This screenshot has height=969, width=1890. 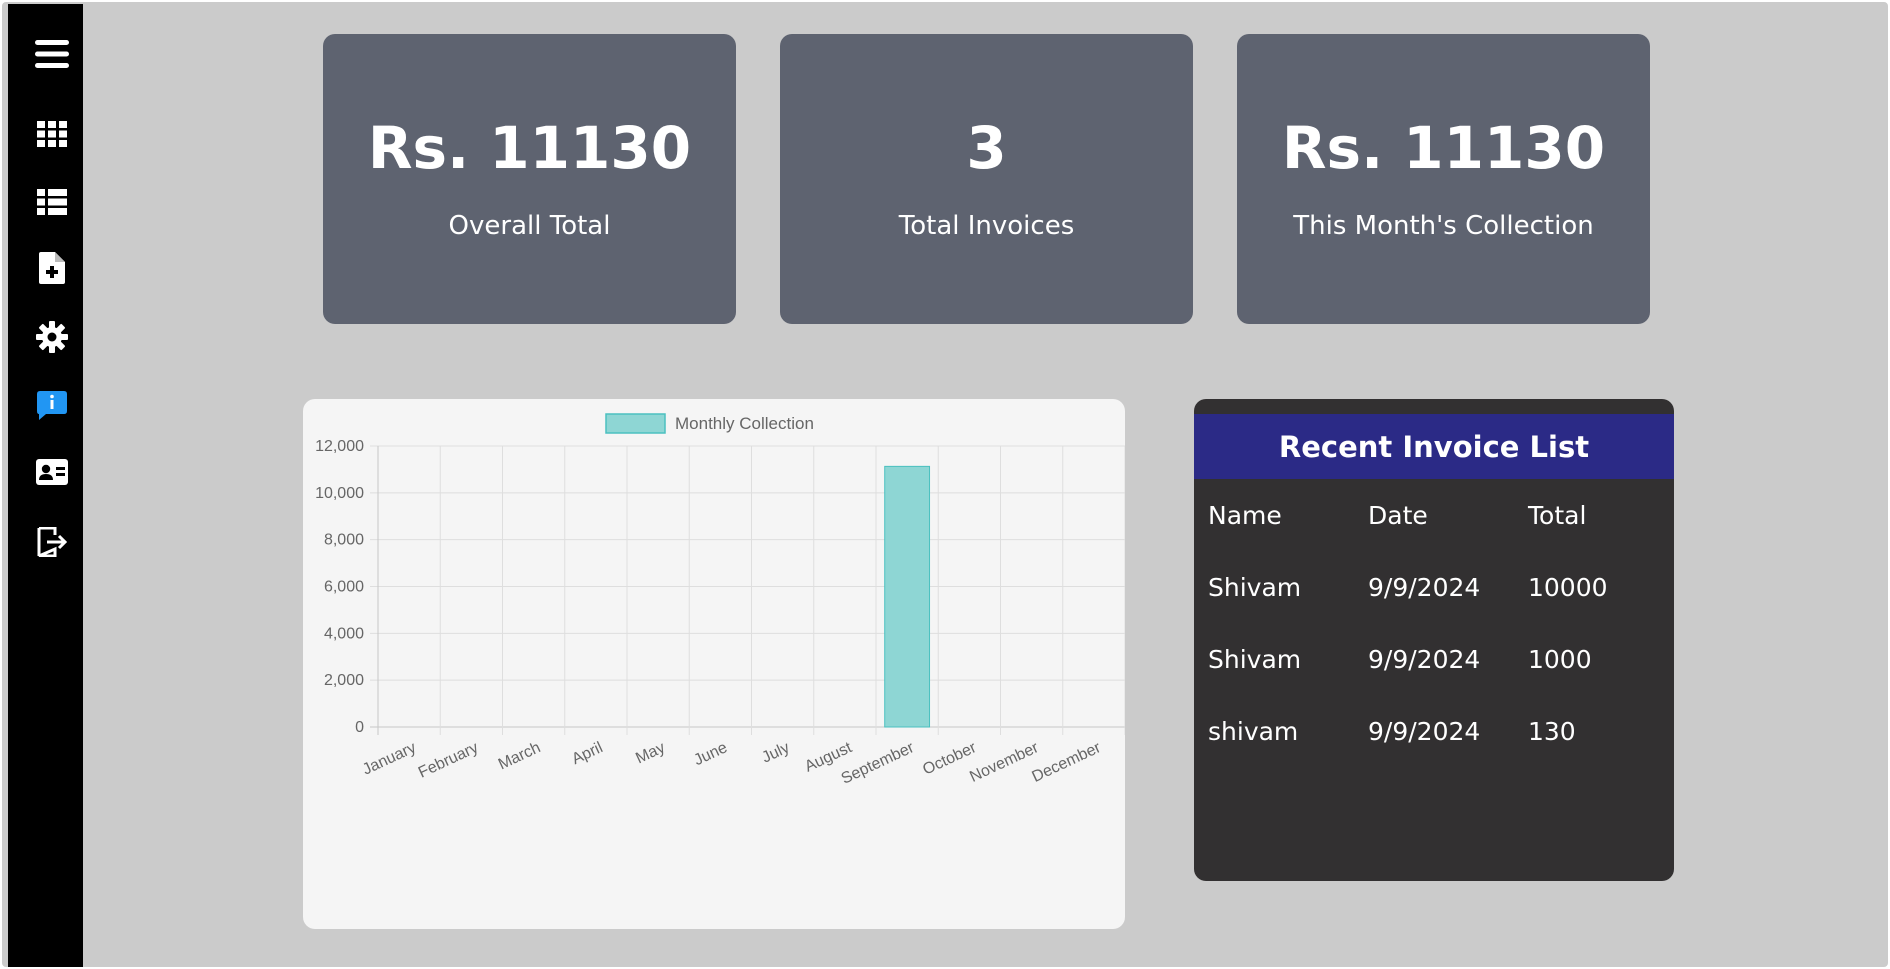 What do you see at coordinates (359, 727) in the screenshot?
I see `y-tick-label: 0` at bounding box center [359, 727].